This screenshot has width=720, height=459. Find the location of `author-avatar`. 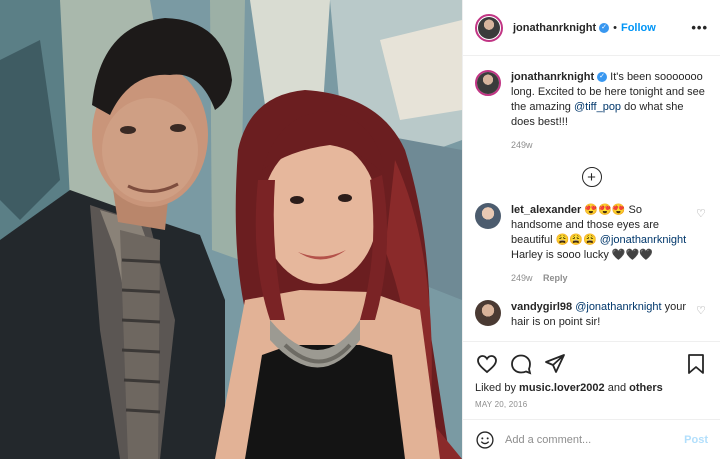

author-avatar is located at coordinates (489, 27).